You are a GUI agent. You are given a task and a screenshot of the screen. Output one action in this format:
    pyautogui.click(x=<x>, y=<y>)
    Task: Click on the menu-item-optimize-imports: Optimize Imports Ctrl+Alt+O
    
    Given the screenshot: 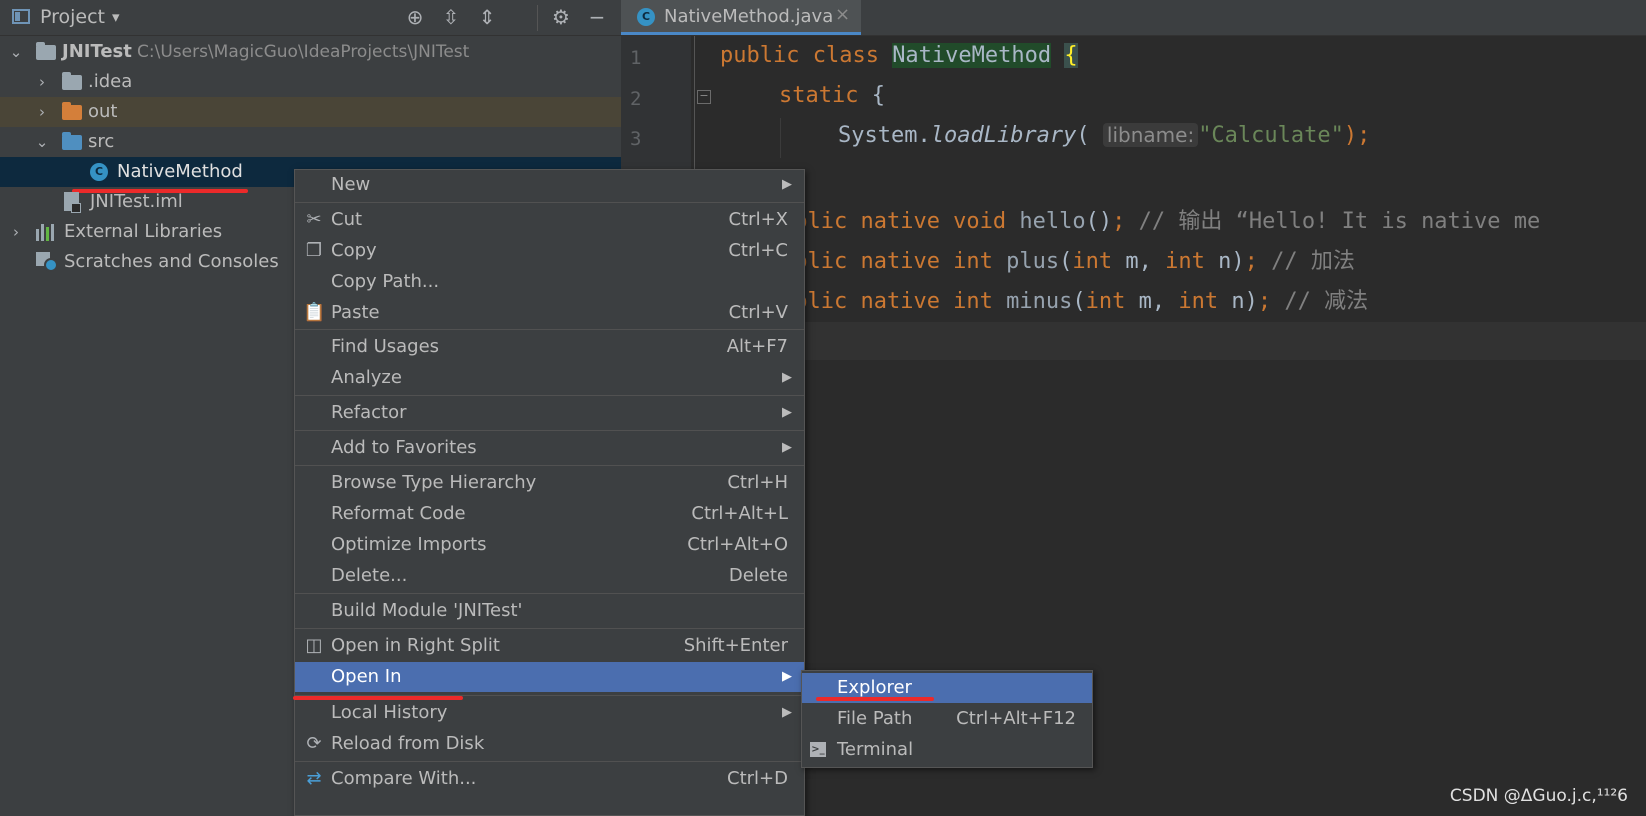 What is the action you would take?
    pyautogui.click(x=549, y=545)
    